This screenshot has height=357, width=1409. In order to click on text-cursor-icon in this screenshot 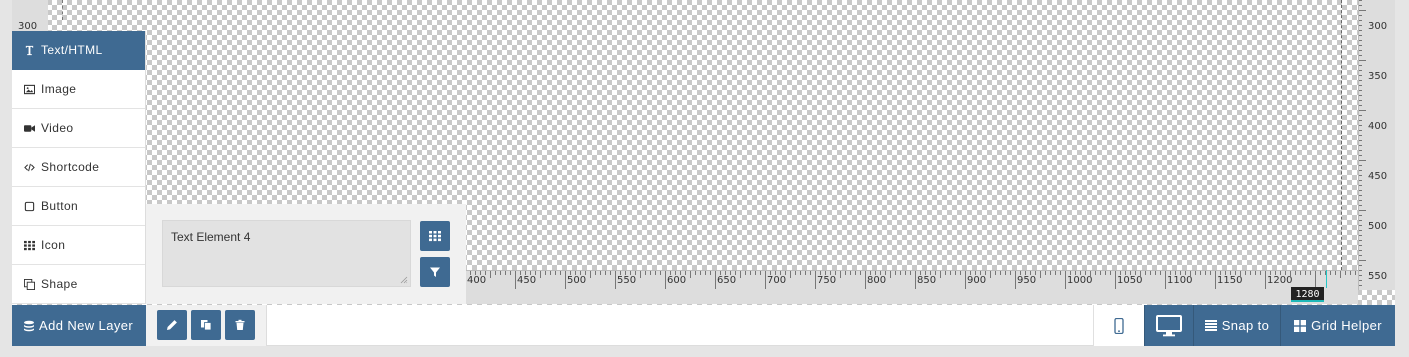, I will do `click(29, 50)`.